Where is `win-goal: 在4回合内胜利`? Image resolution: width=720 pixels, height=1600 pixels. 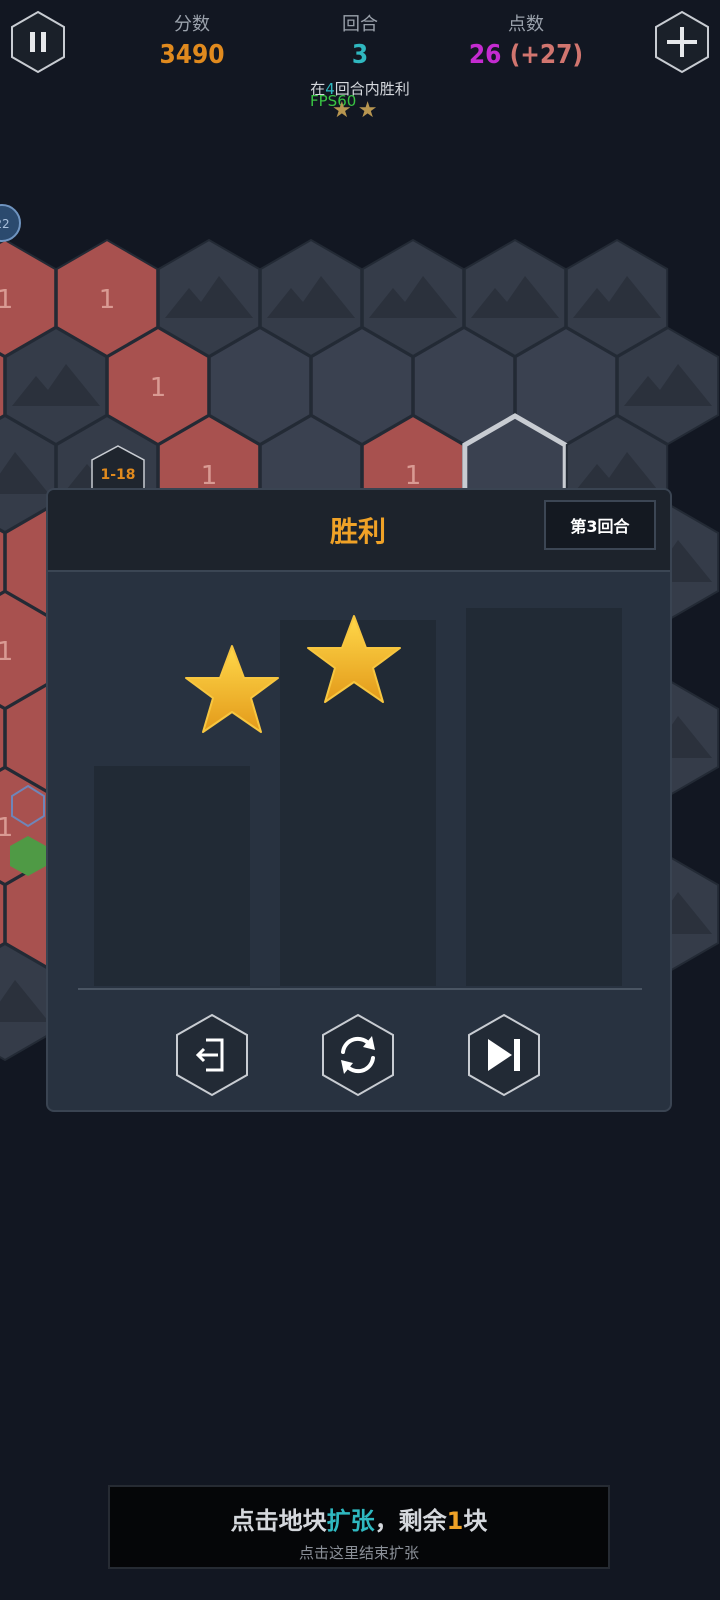
win-goal: 在4回合内胜利 is located at coordinates (360, 89).